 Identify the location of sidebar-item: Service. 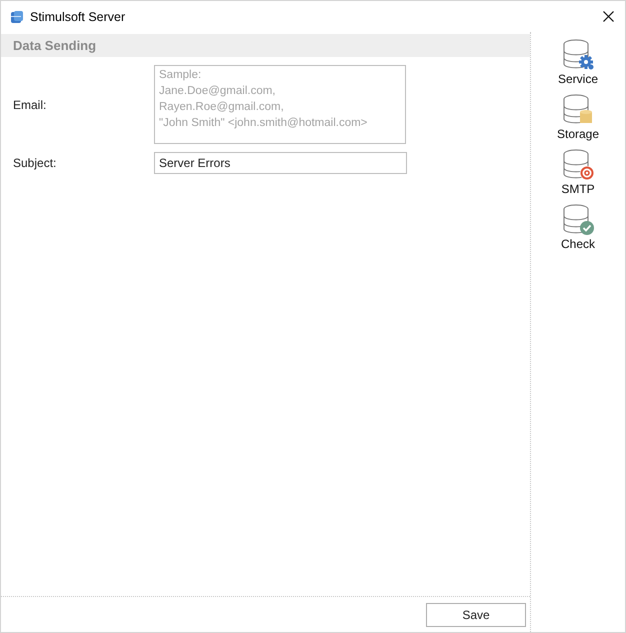
(578, 62).